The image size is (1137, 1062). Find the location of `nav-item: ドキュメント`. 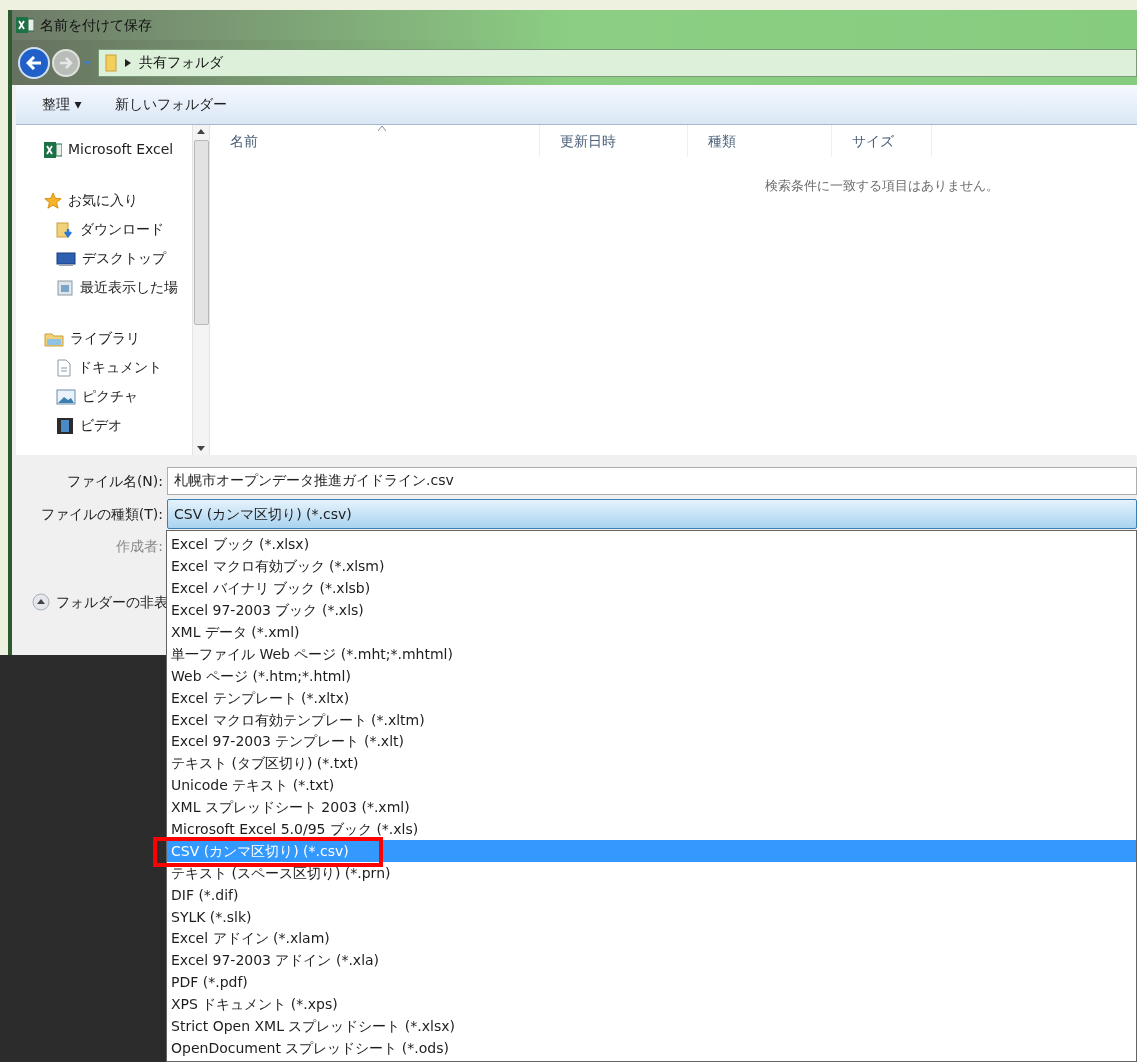

nav-item: ドキュメント is located at coordinates (104, 367).